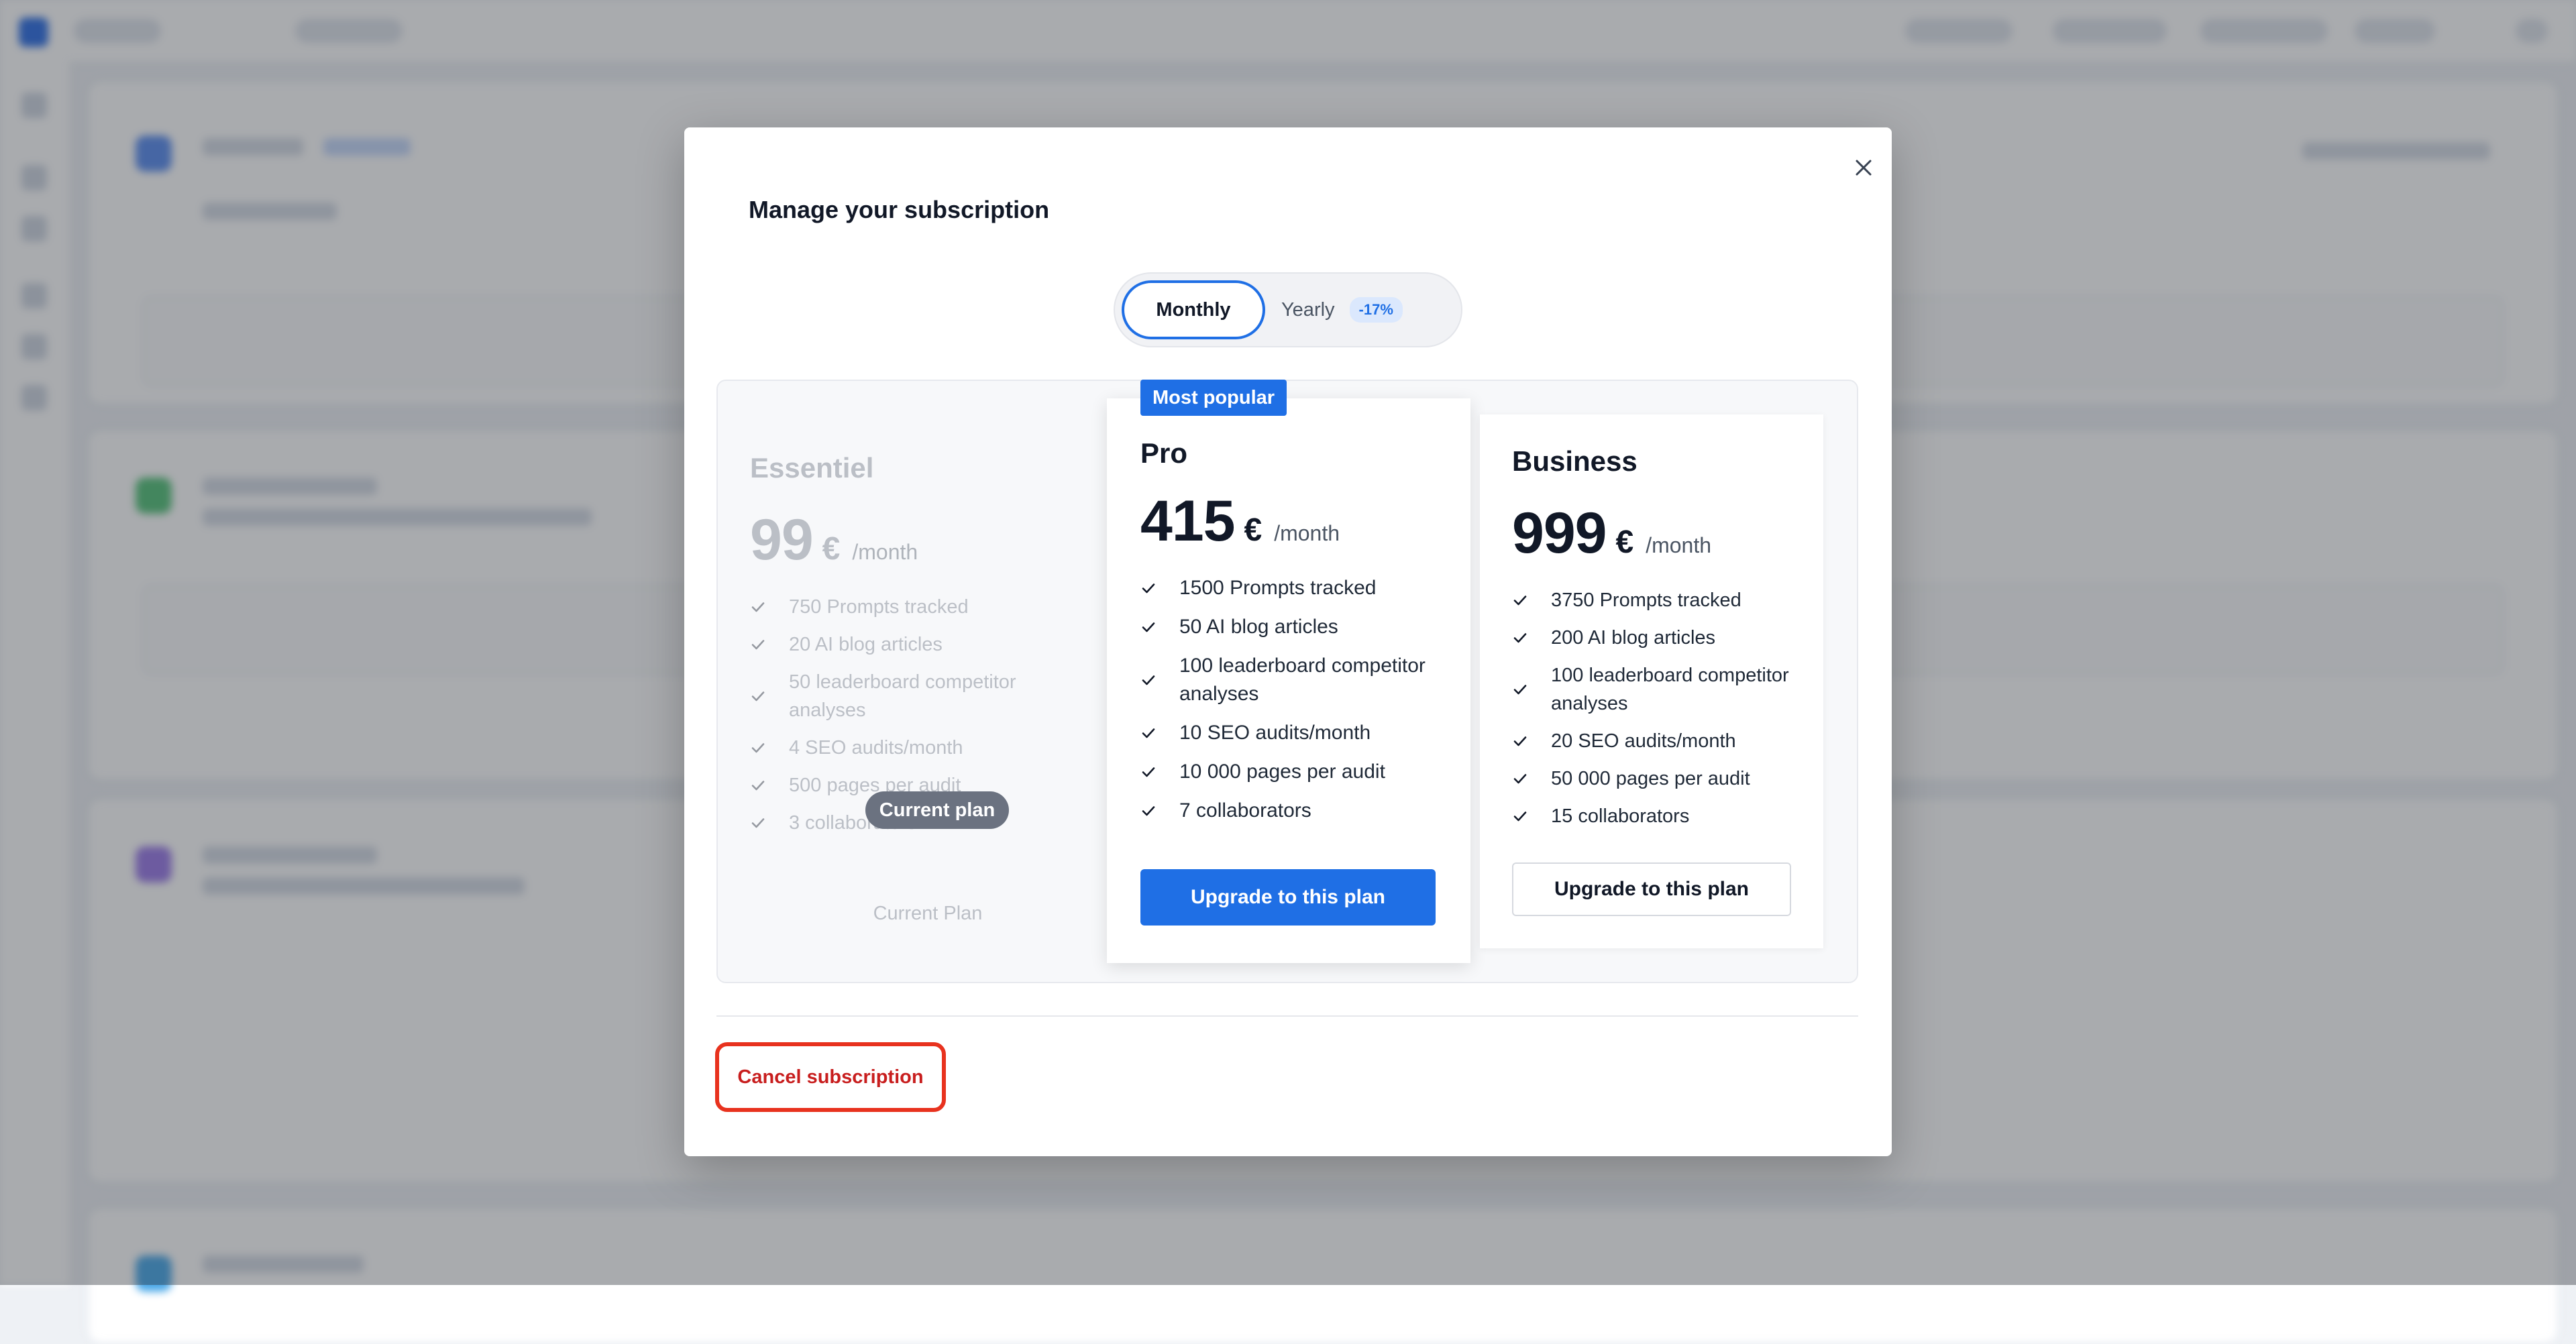  I want to click on monthly-option: Monthly, so click(1193, 309).